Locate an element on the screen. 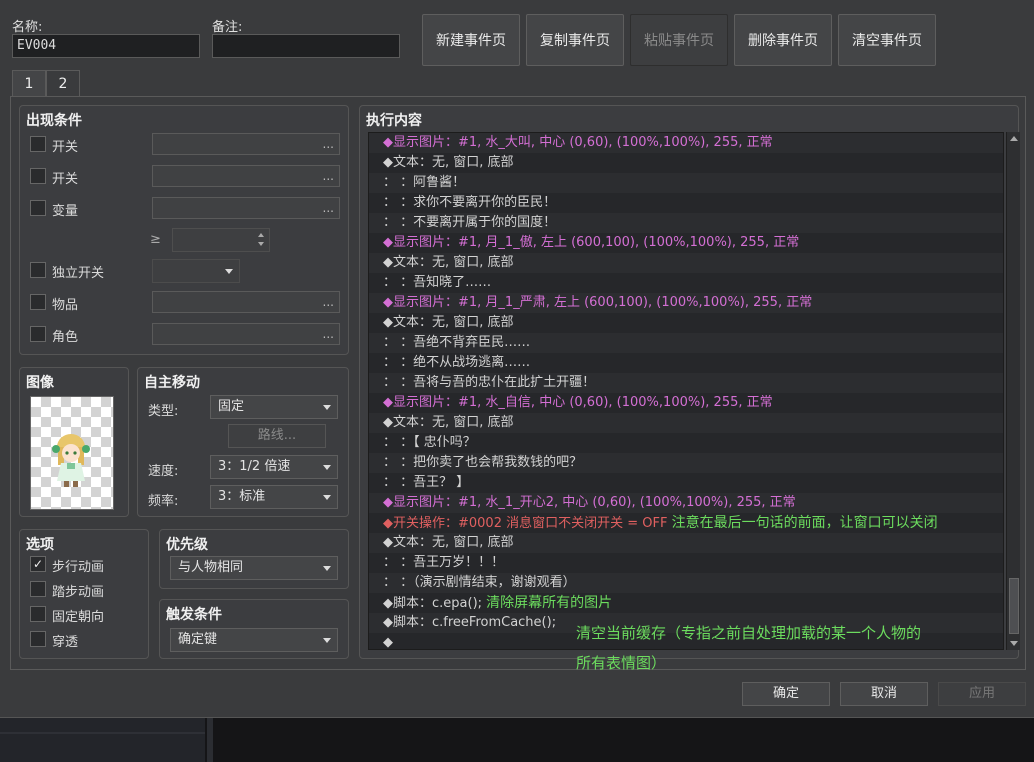 The width and height of the screenshot is (1034, 762). step-anim-checkbox is located at coordinates (38, 589).